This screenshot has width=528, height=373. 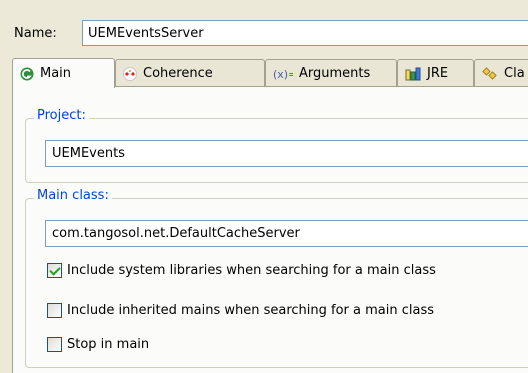 What do you see at coordinates (490, 73) in the screenshot?
I see `classpath-icon` at bounding box center [490, 73].